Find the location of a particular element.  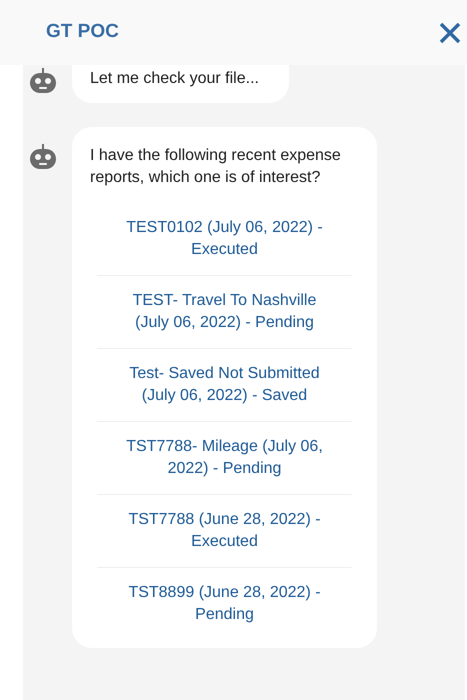

message-text: I have the following recent expense reports, which one is of interest? is located at coordinates (215, 167).